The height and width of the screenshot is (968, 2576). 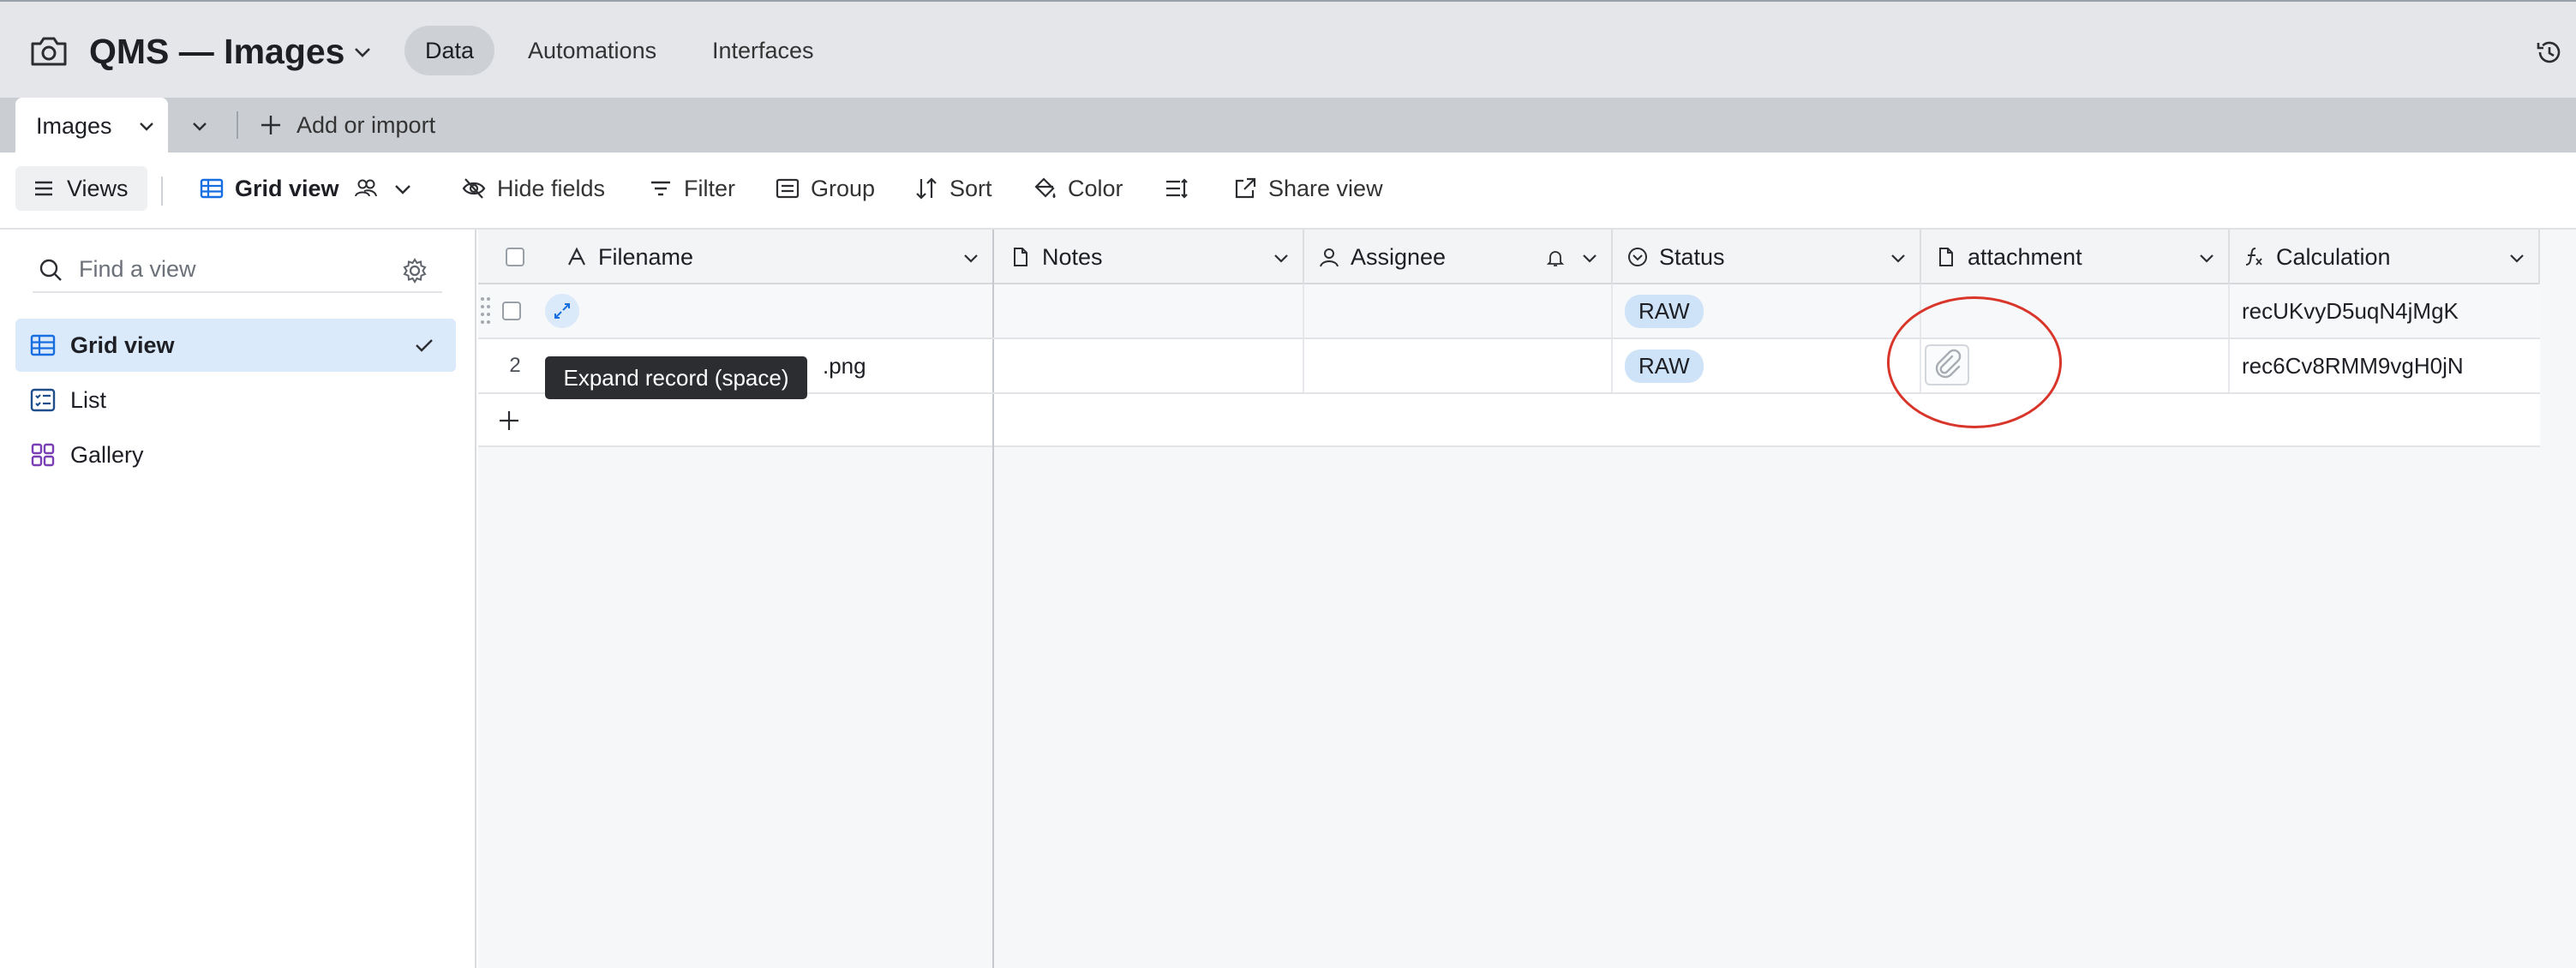 What do you see at coordinates (238, 599) in the screenshot?
I see `views-sidebar: Grid view List Gallery` at bounding box center [238, 599].